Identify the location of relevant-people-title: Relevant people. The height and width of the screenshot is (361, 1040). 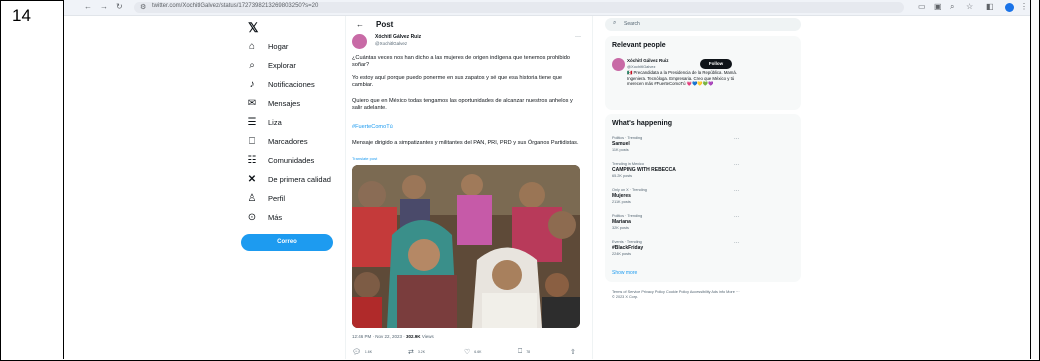
(639, 45).